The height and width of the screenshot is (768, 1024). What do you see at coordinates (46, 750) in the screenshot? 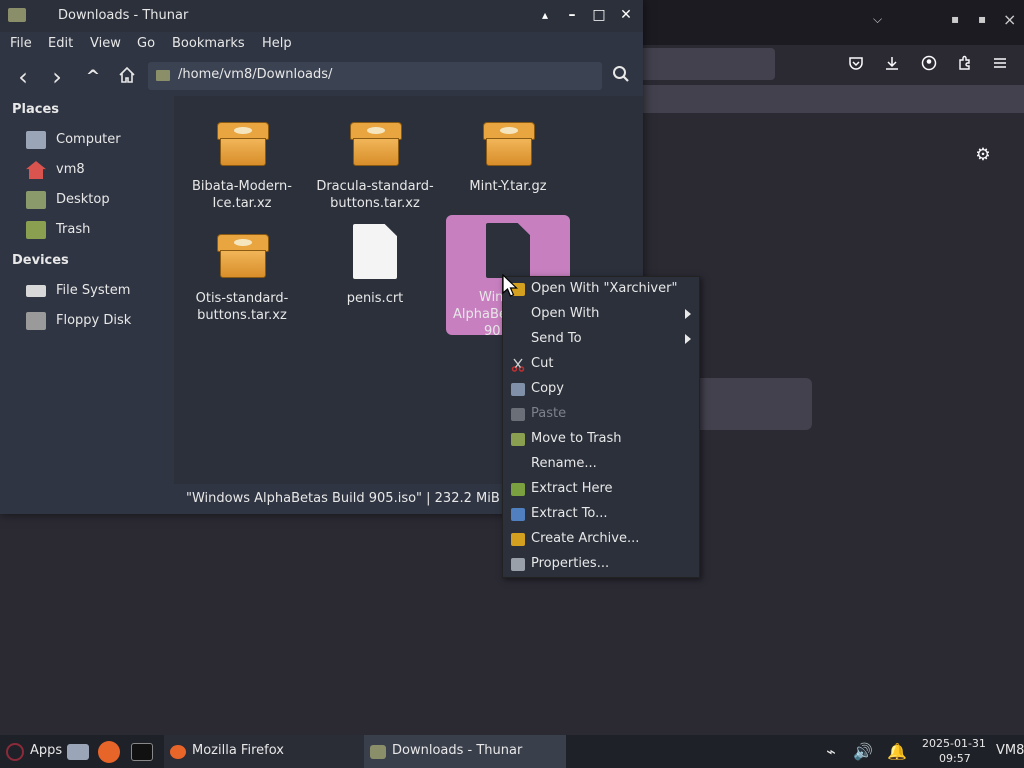
I see `apps-menu-button: Apps` at bounding box center [46, 750].